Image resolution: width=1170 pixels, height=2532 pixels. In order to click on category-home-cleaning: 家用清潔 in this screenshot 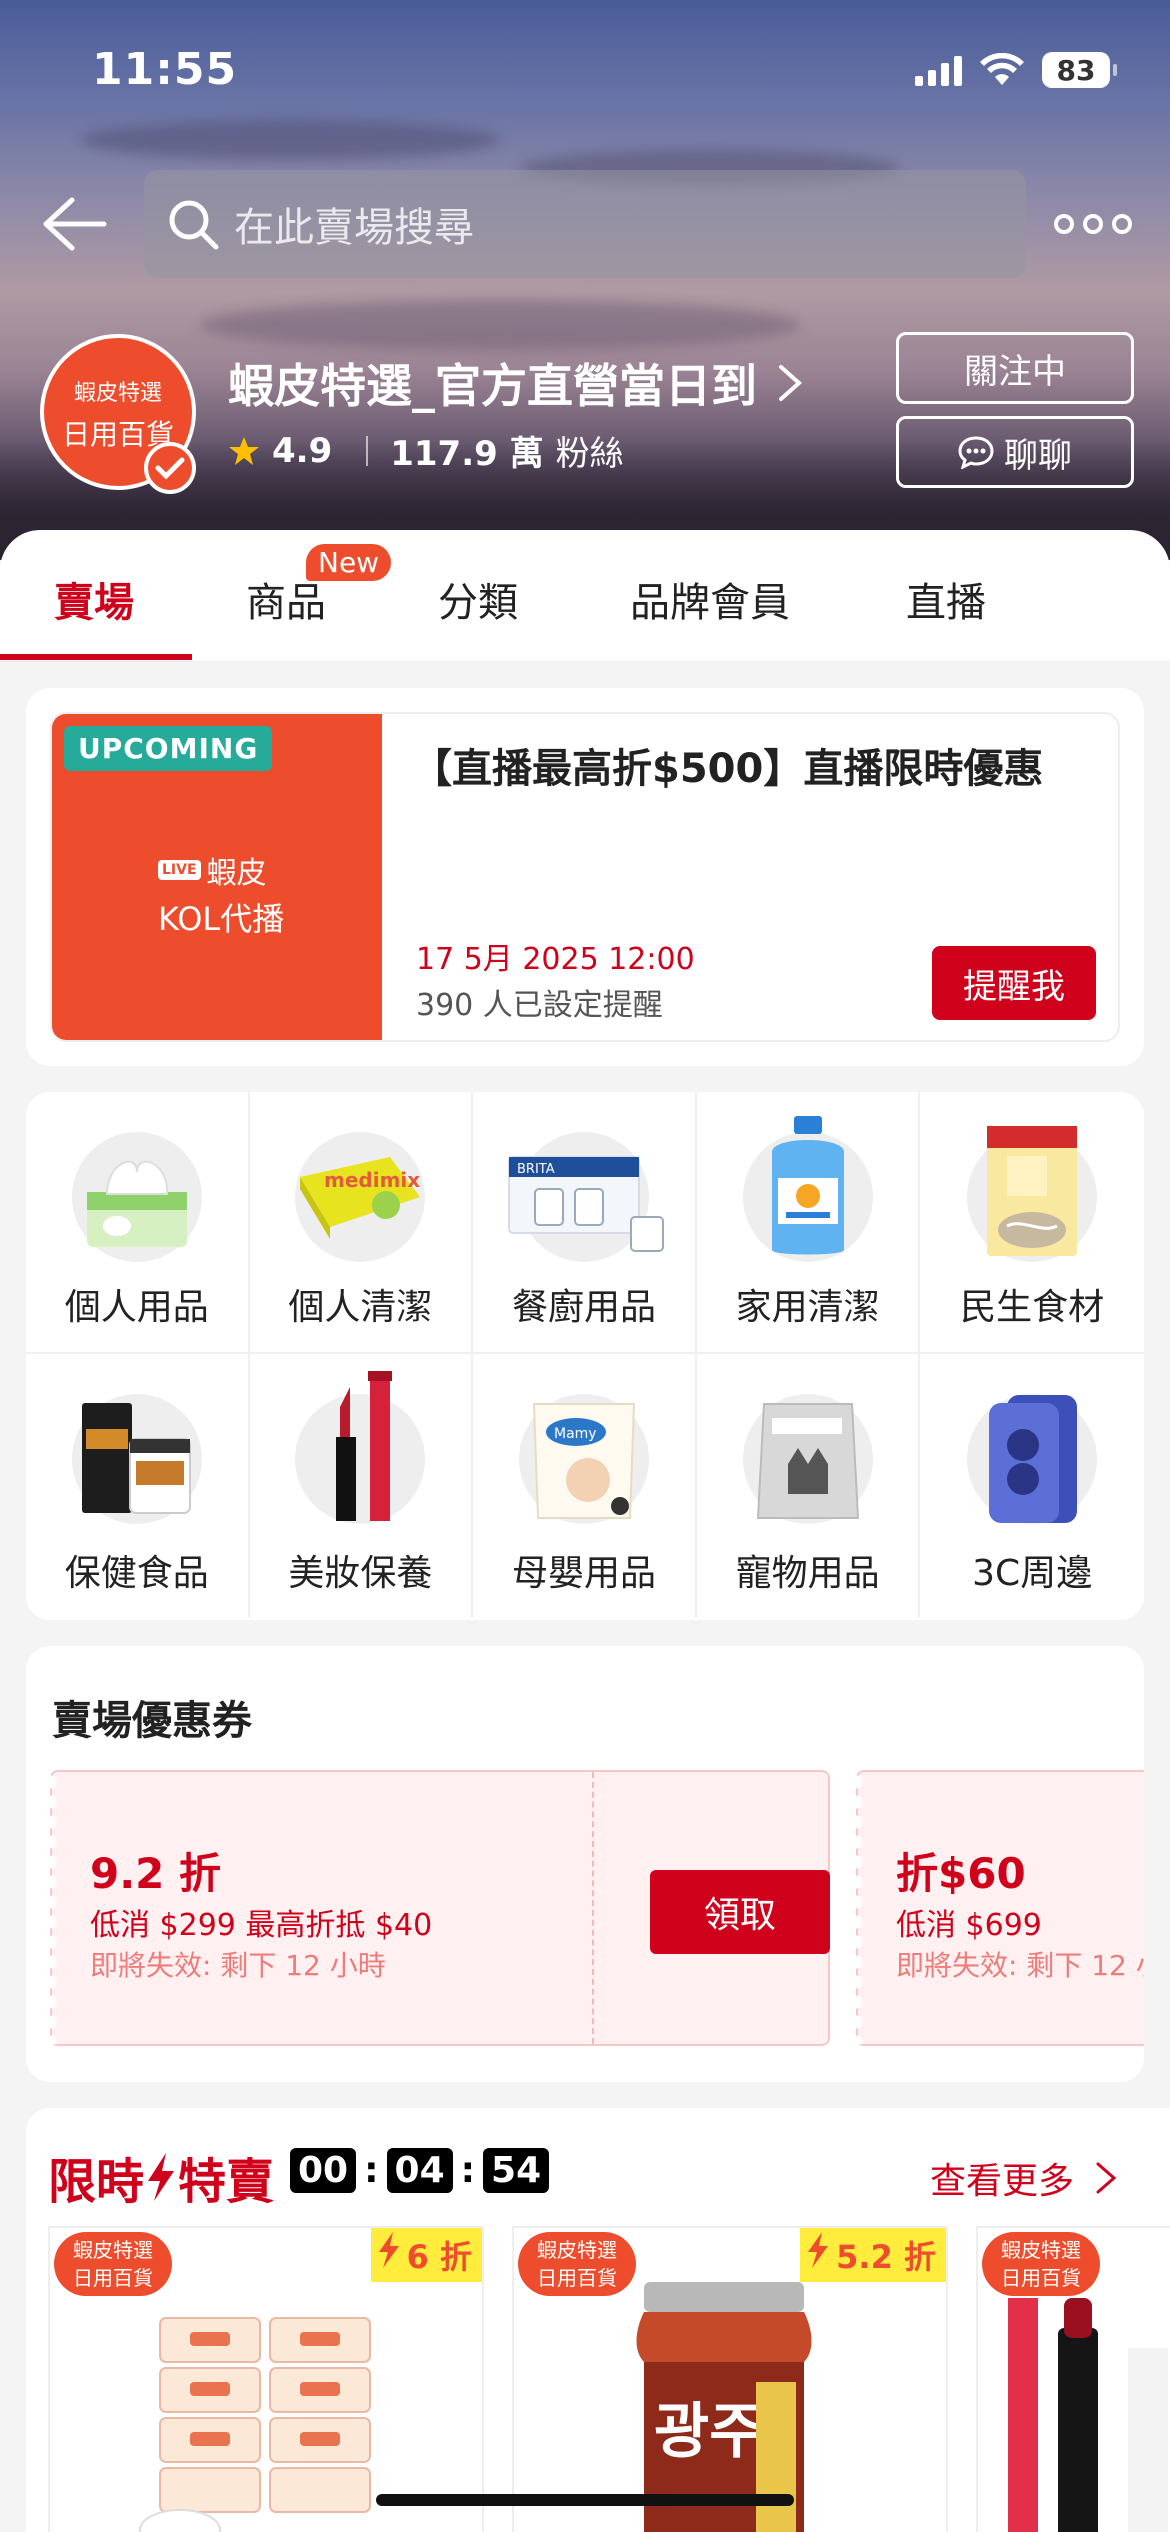, I will do `click(808, 1223)`.